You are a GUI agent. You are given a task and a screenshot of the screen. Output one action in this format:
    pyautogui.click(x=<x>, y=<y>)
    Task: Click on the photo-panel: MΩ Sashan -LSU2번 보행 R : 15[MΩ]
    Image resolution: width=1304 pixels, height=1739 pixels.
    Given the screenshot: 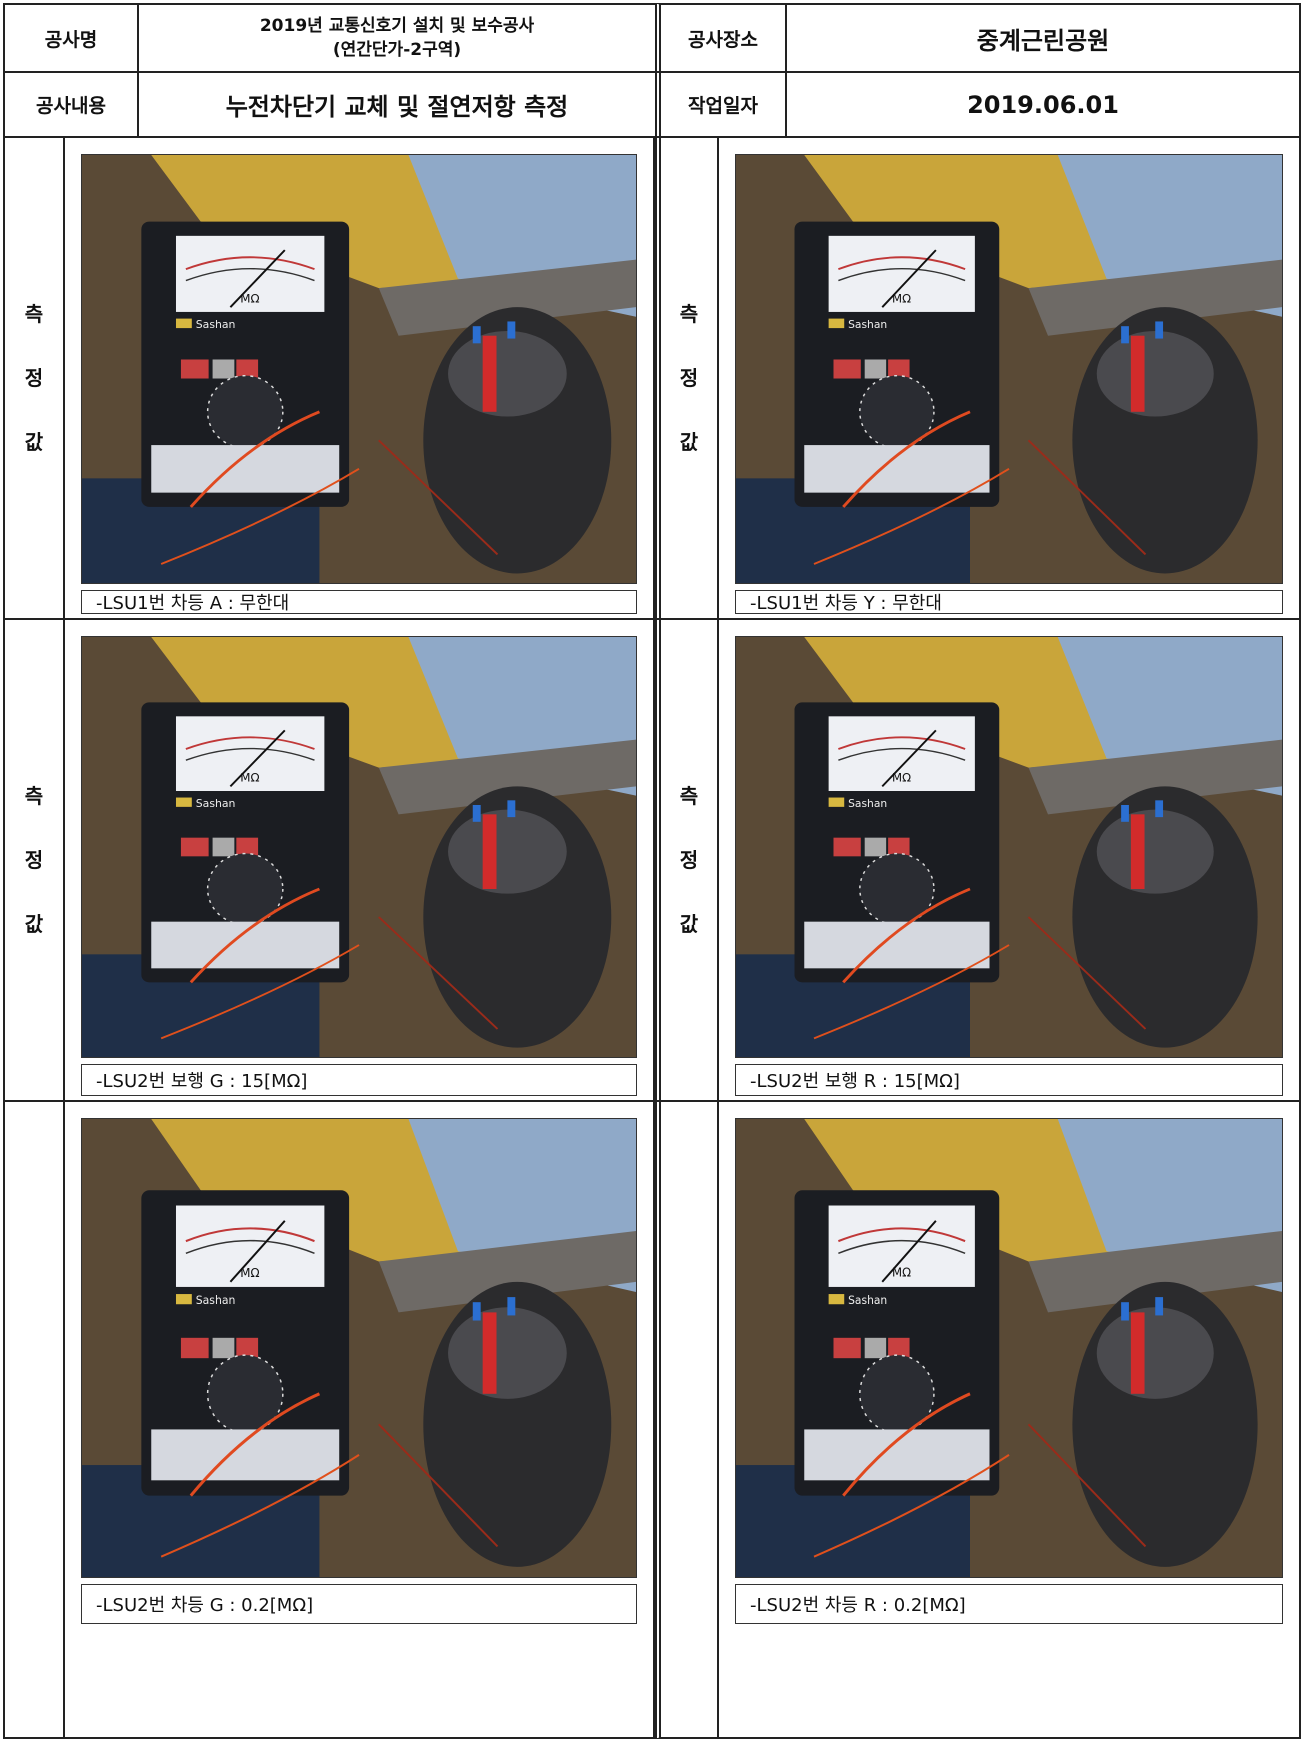 What is the action you would take?
    pyautogui.click(x=1009, y=860)
    